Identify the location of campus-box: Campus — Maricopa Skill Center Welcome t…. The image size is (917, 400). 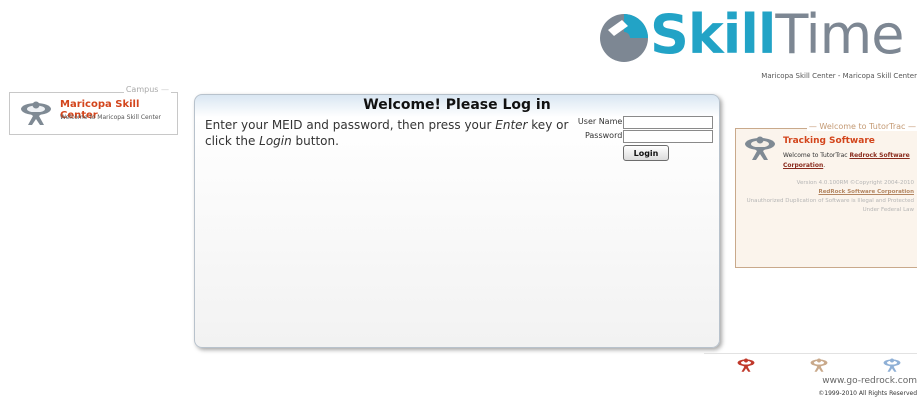
(93, 110).